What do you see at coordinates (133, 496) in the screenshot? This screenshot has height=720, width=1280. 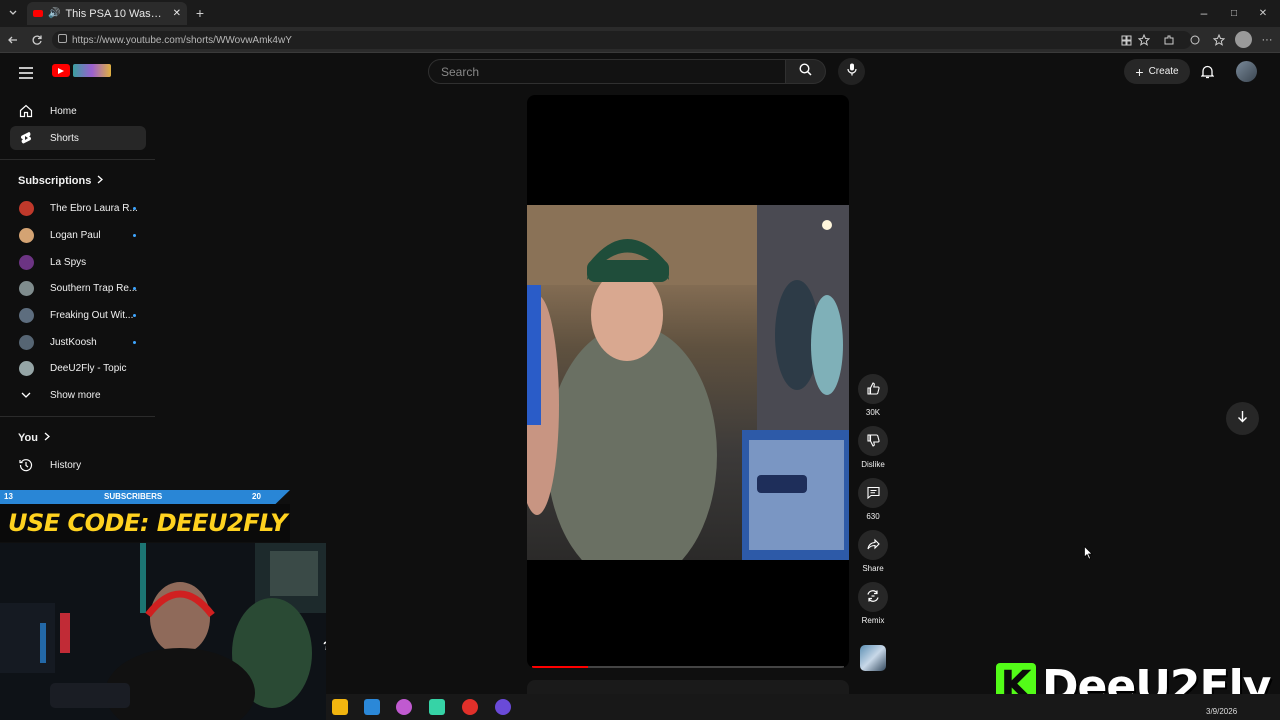 I see `subscriber-goal-label: SUBSCRIBERS` at bounding box center [133, 496].